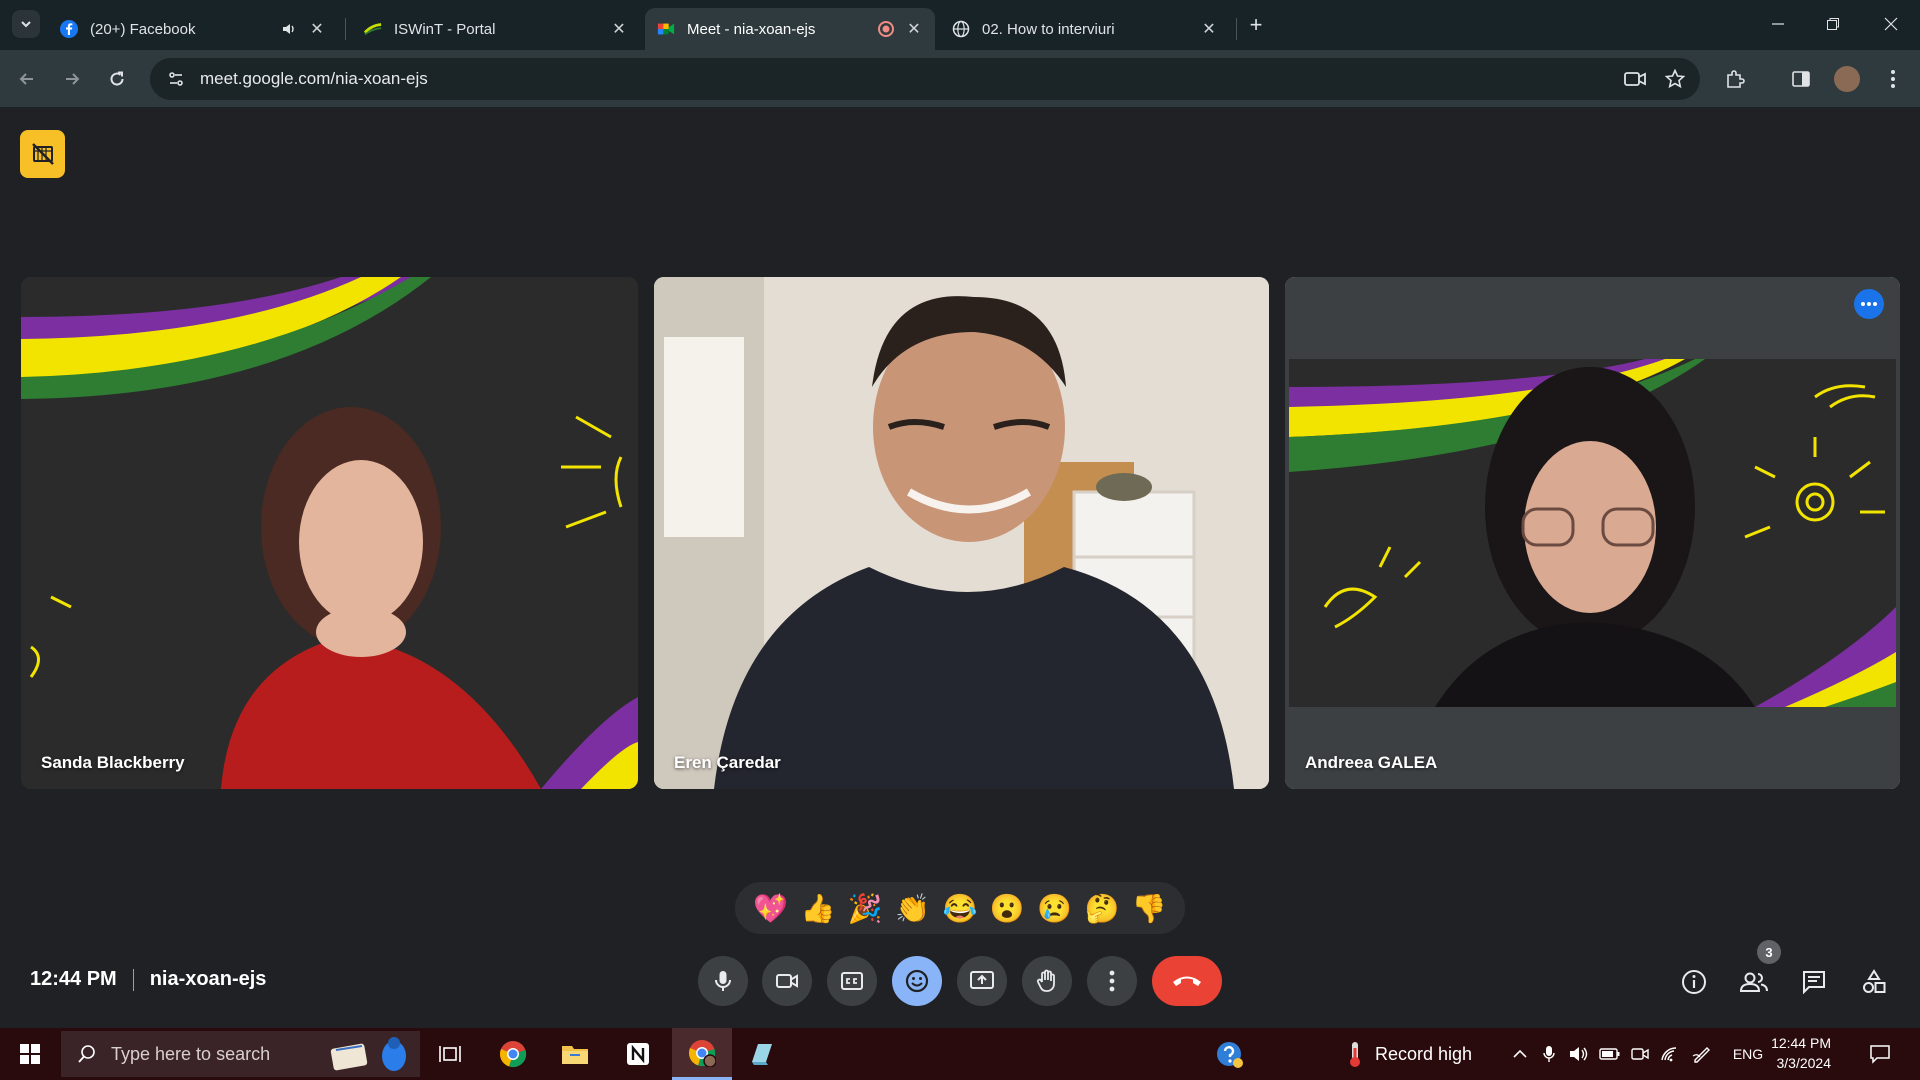 The width and height of the screenshot is (1920, 1080). What do you see at coordinates (69, 29) in the screenshot?
I see `facebook-icon` at bounding box center [69, 29].